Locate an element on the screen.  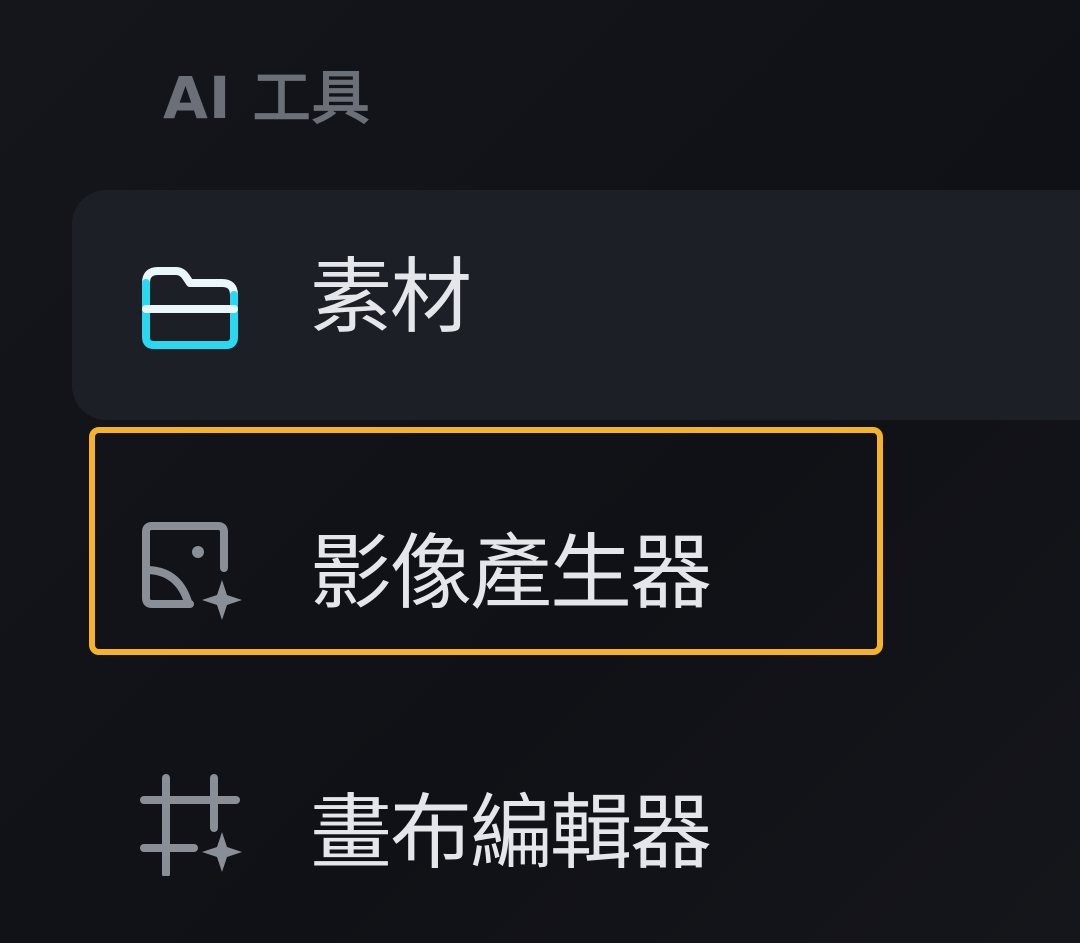
crop-sparkle-icon is located at coordinates (191, 825).